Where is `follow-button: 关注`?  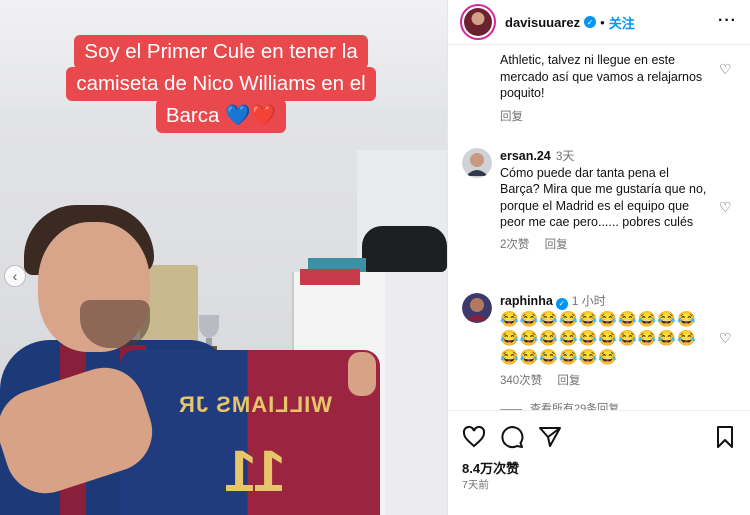
follow-button: 关注 is located at coordinates (622, 22).